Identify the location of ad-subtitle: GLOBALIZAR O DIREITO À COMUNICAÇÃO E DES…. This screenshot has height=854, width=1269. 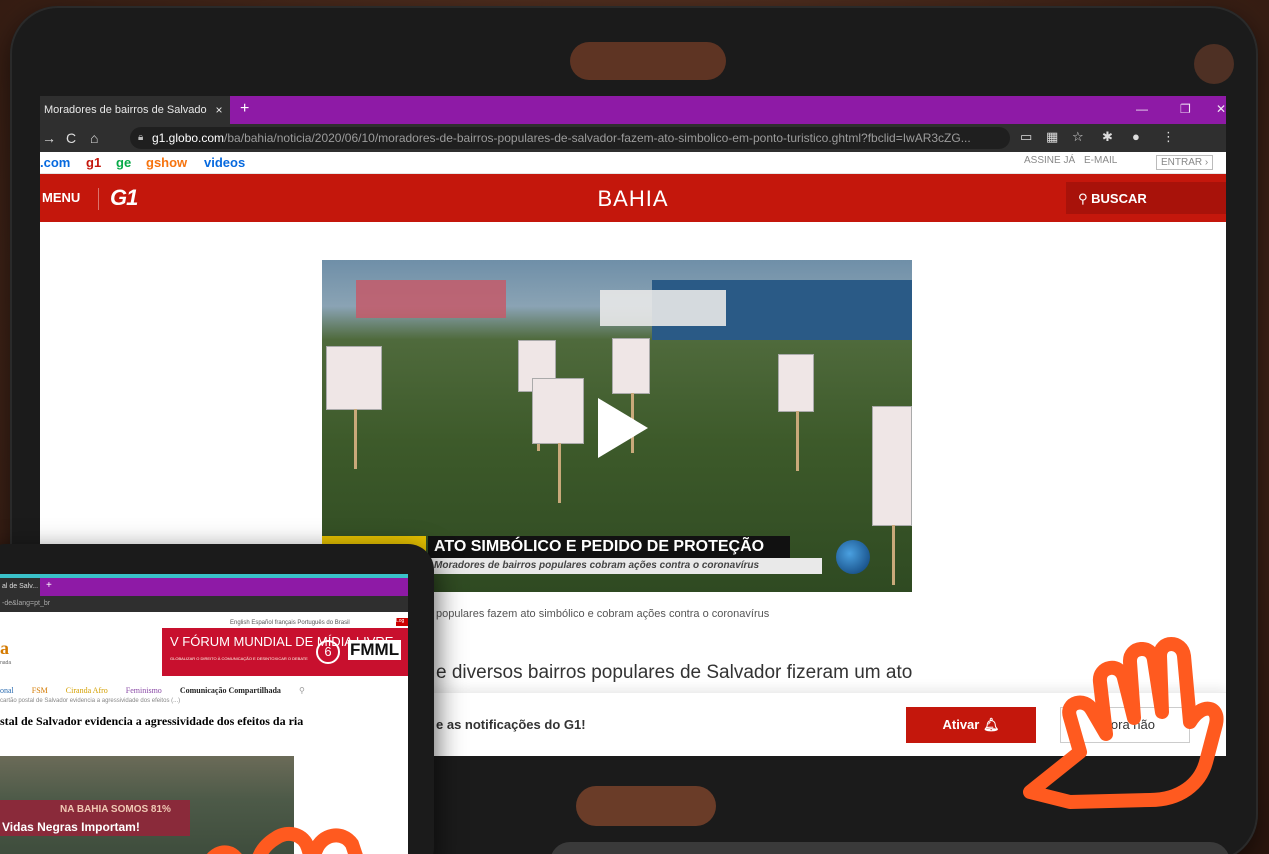
(239, 658).